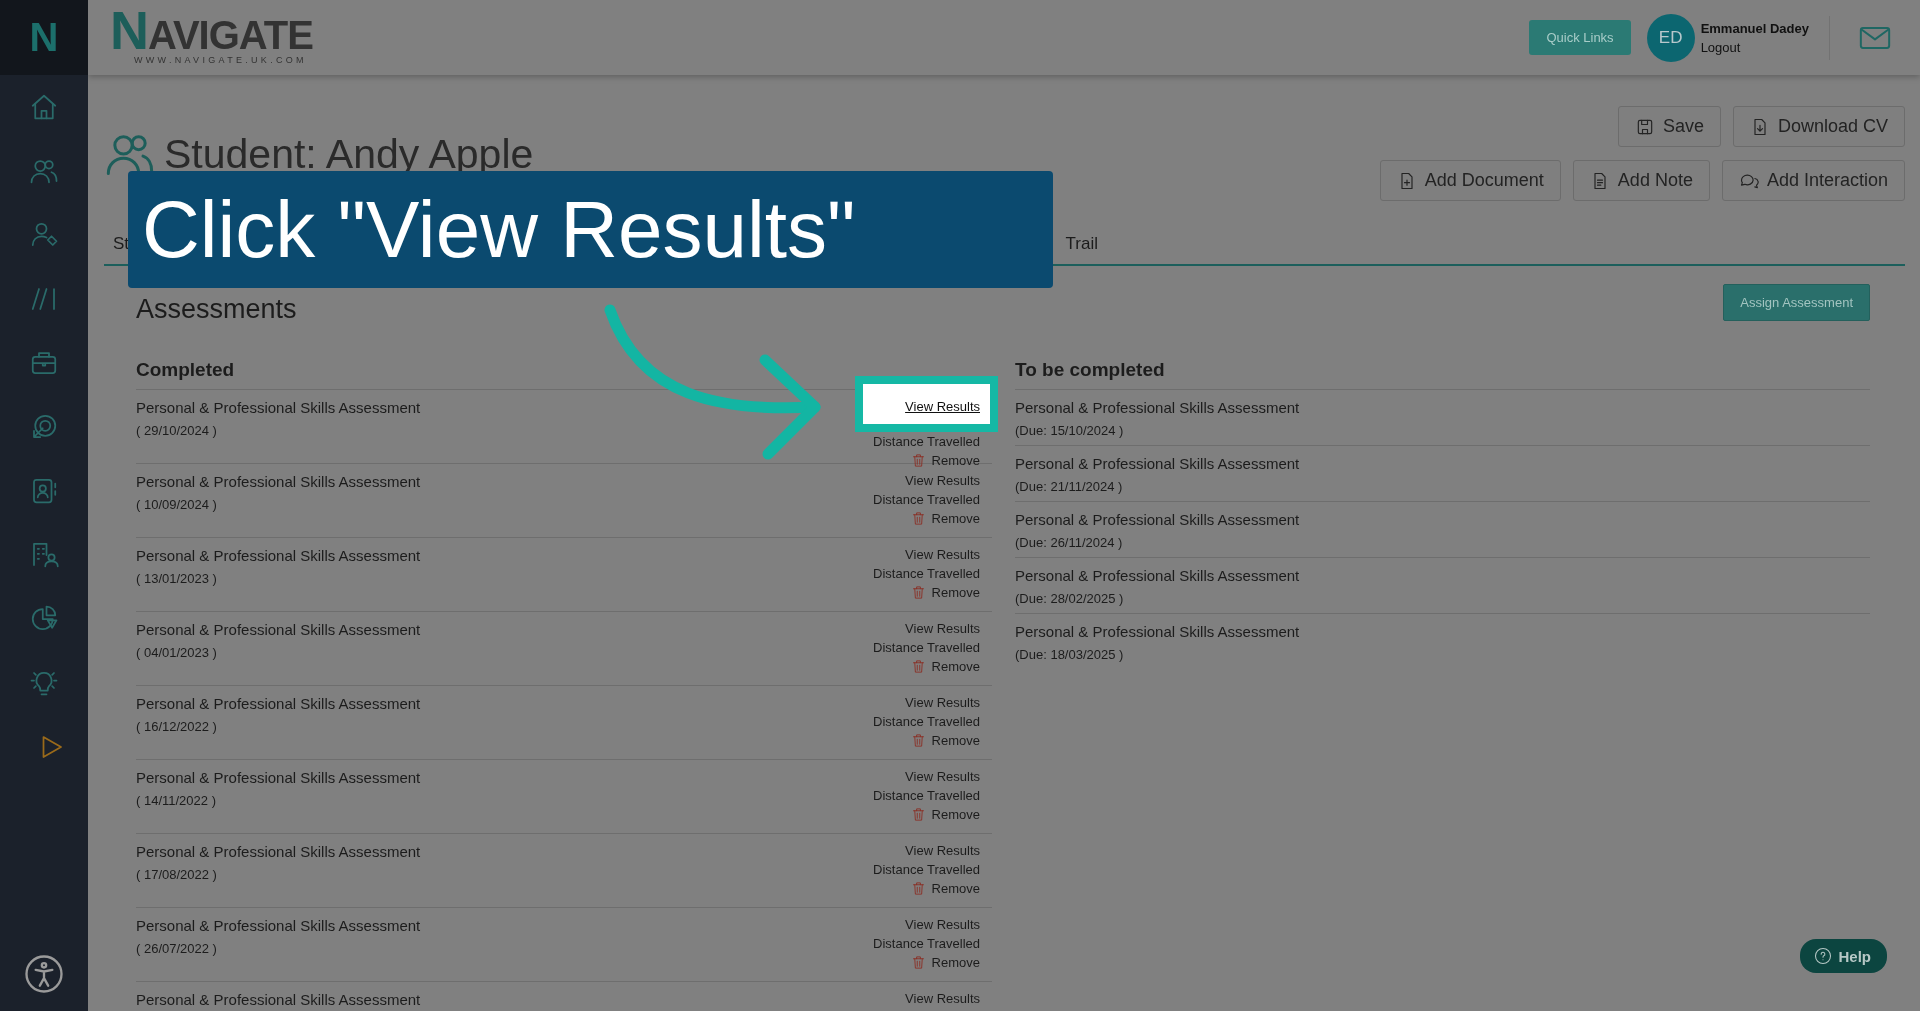 This screenshot has width=1920, height=1011. Describe the element at coordinates (1641, 180) in the screenshot. I see `note-button: Add Note` at that location.